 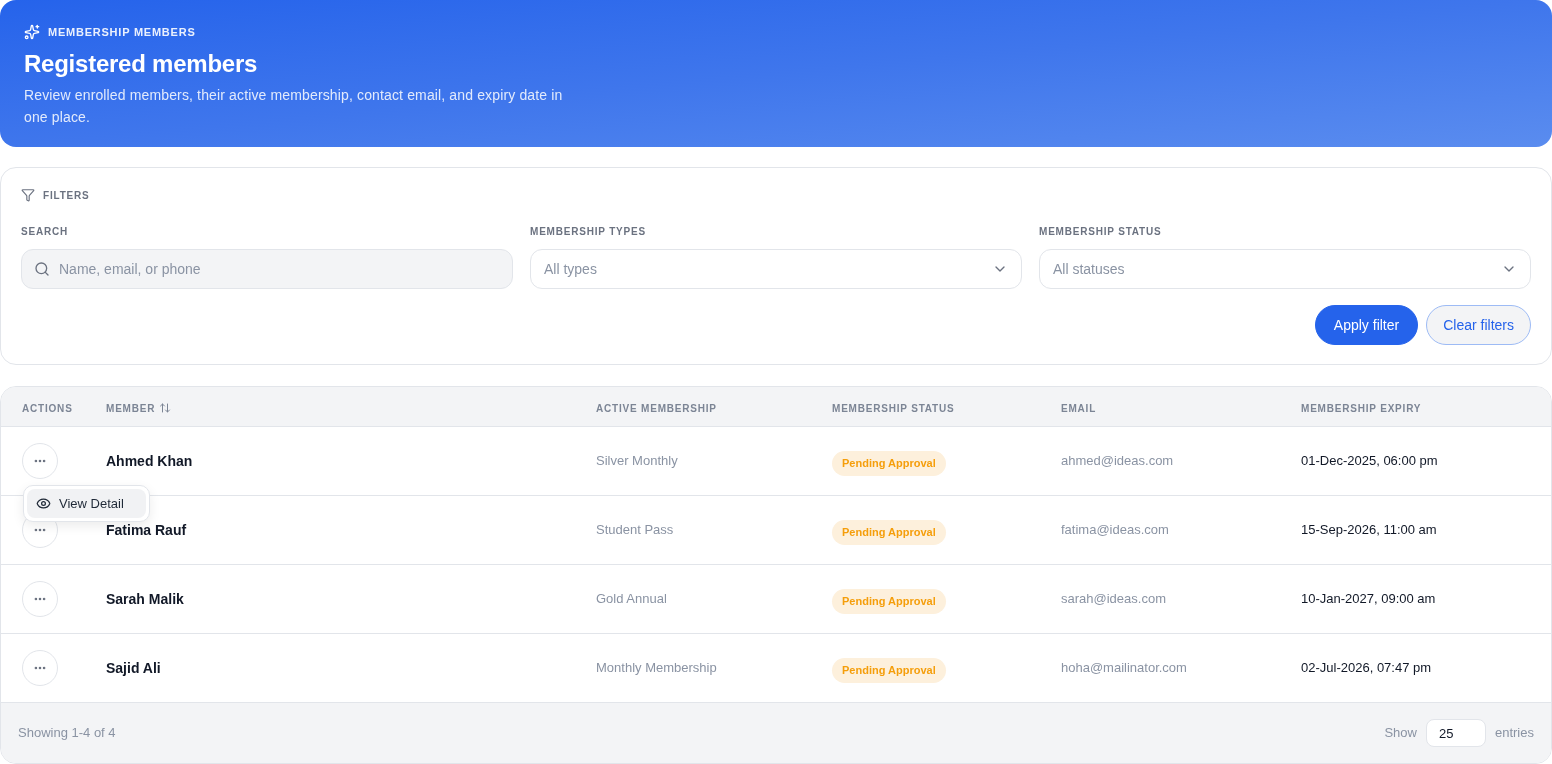 What do you see at coordinates (45, 232) in the screenshot?
I see `field-label: SEARCH` at bounding box center [45, 232].